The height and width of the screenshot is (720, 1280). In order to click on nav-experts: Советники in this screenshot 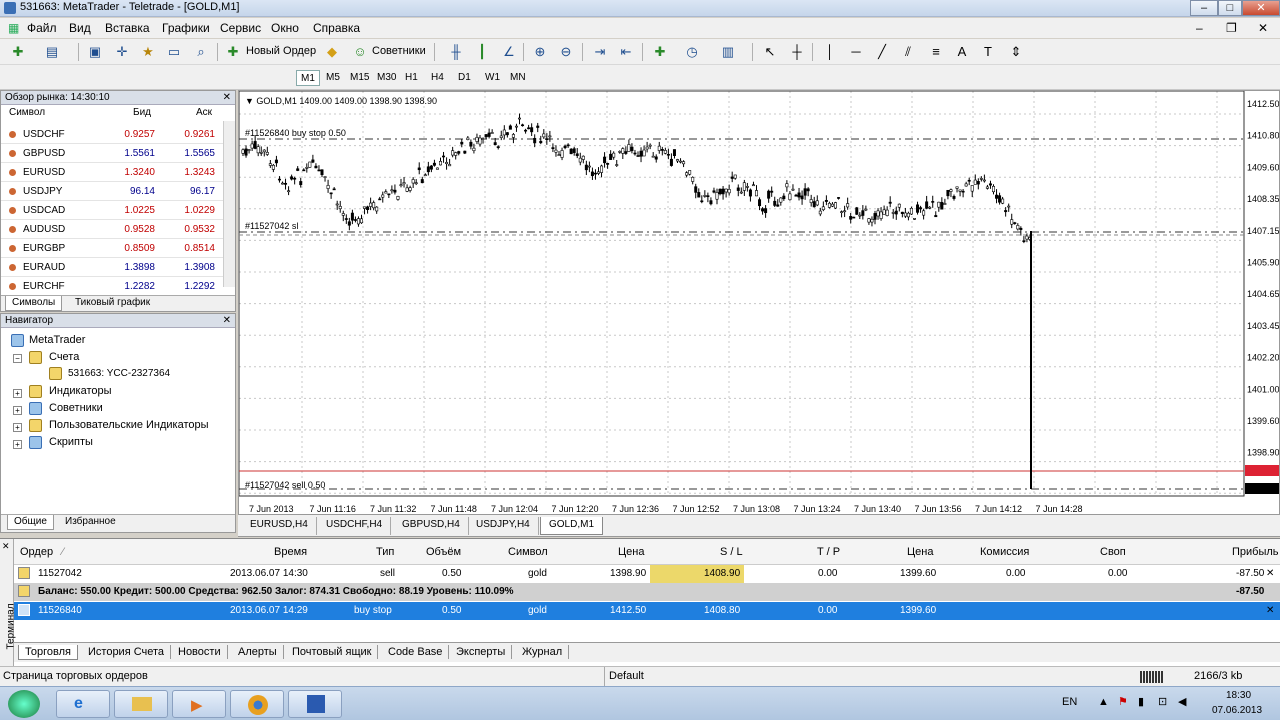, I will do `click(76, 408)`.